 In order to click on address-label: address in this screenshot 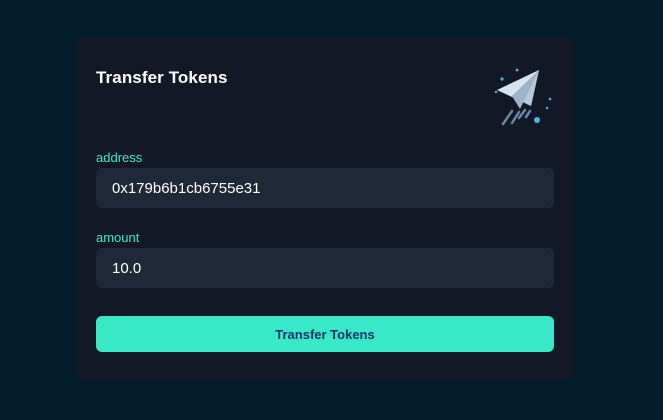, I will do `click(119, 157)`.